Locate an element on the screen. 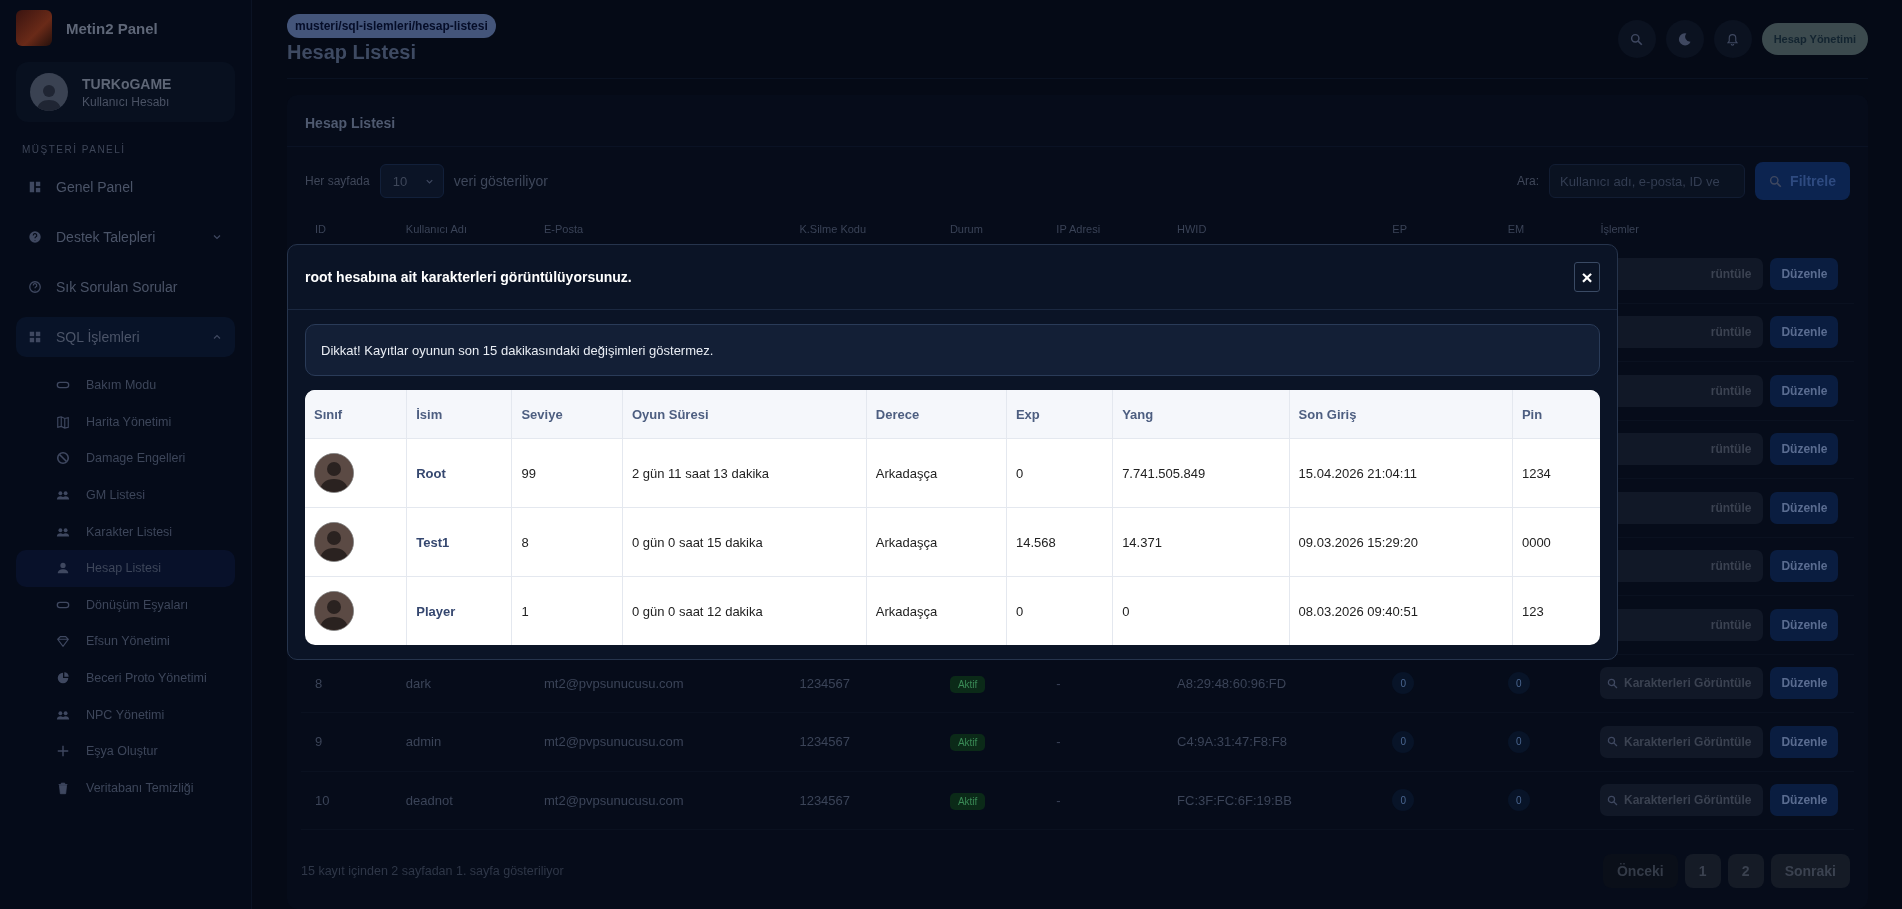 The image size is (1902, 909). column-header: EM is located at coordinates (1516, 229).